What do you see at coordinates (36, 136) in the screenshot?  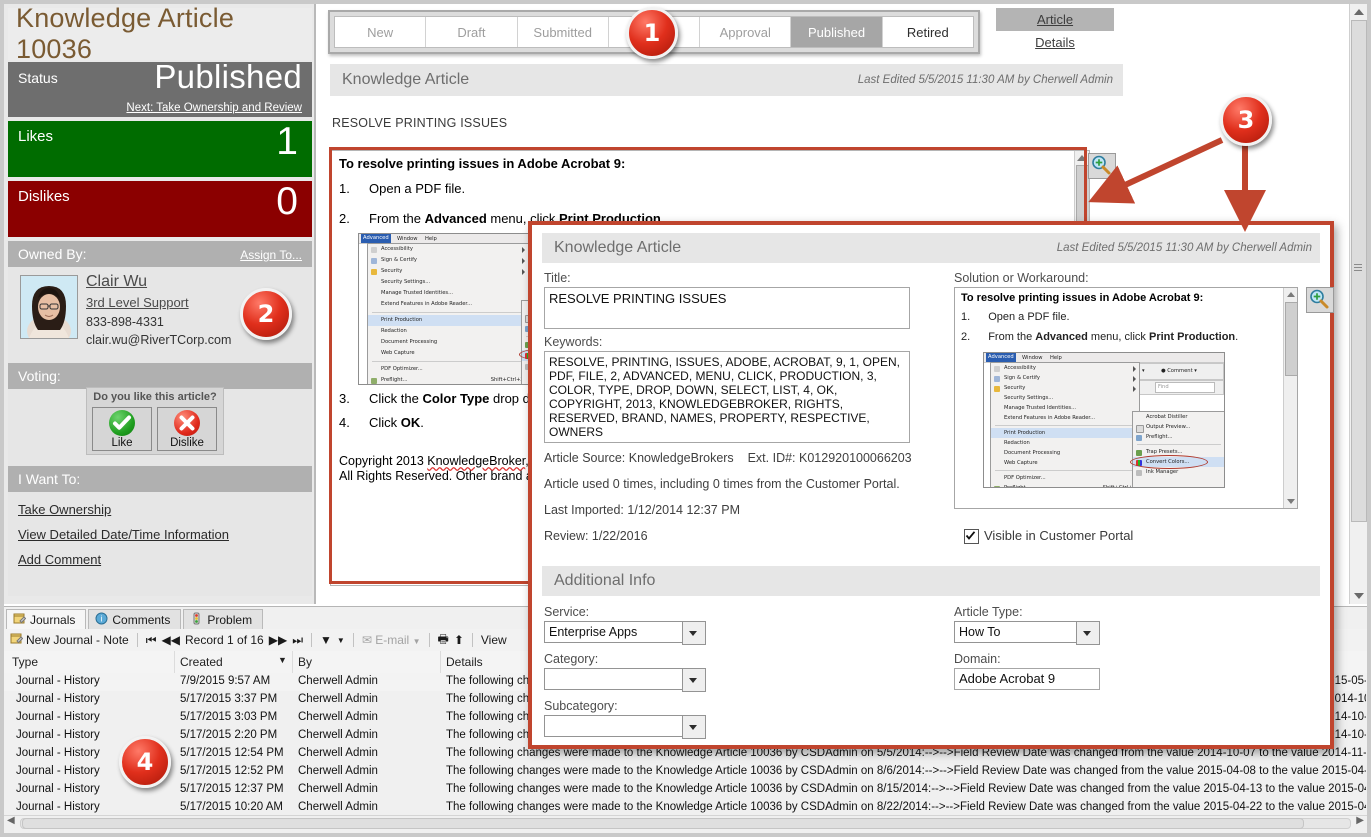 I see `likes-label: Likes` at bounding box center [36, 136].